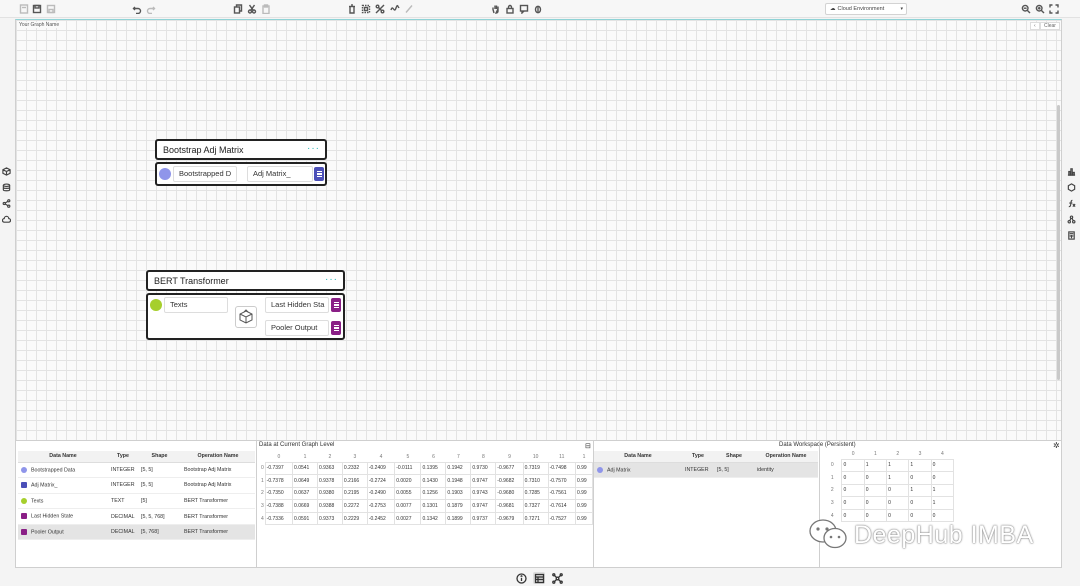 Image resolution: width=1080 pixels, height=586 pixels. I want to click on bootstrap-node-body: Bootstrapped D Adj Matrix_, so click(241, 174).